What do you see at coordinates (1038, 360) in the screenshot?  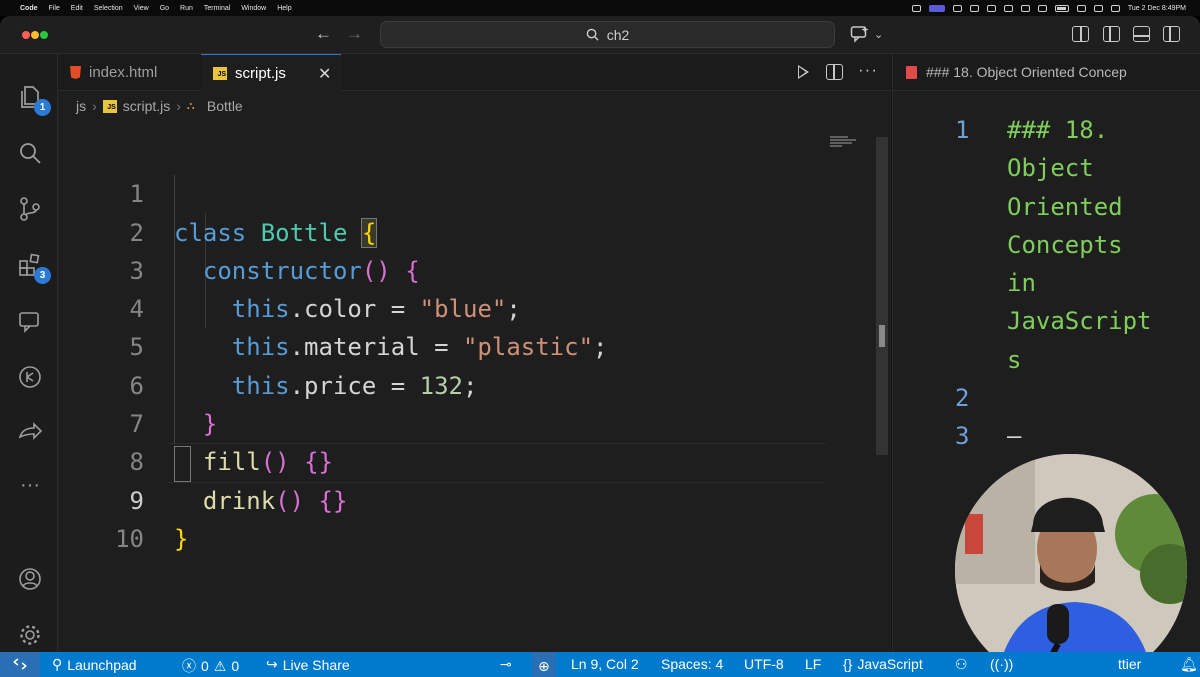 I see `code-line-wrap: s` at bounding box center [1038, 360].